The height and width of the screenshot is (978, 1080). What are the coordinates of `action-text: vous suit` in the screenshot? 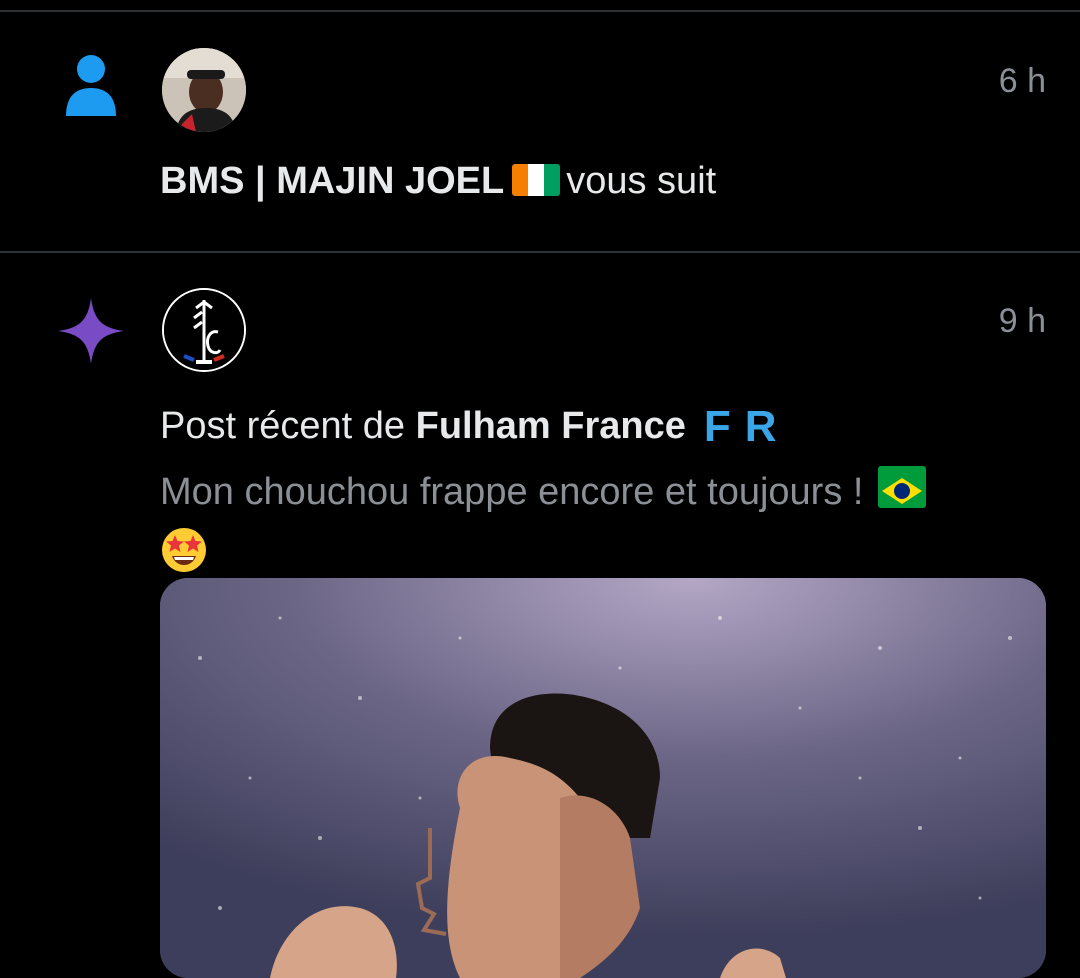 It's located at (641, 181).